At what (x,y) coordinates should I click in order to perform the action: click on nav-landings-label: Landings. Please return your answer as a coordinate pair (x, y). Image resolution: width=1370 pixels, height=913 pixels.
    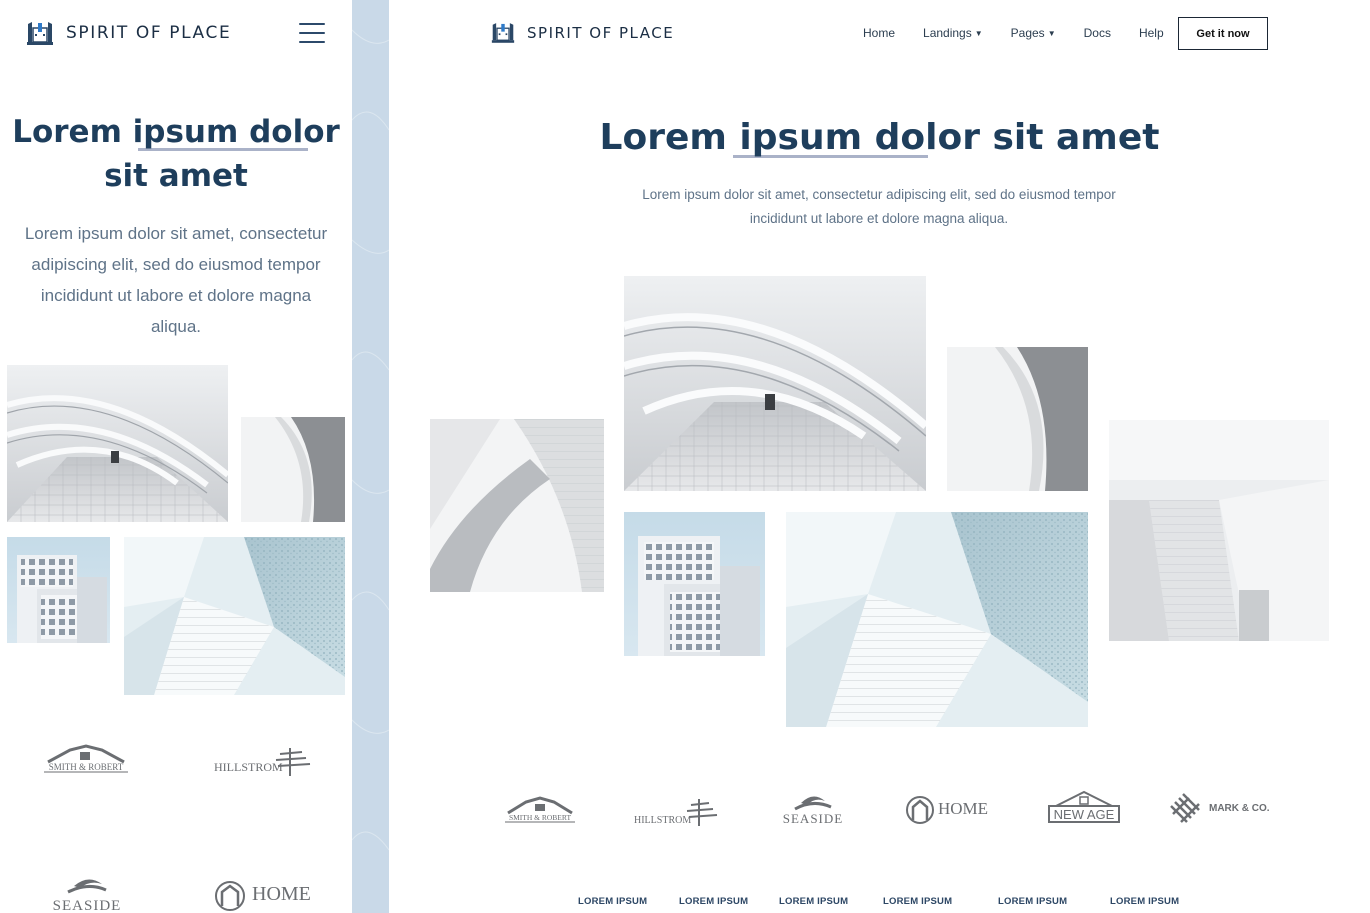
    Looking at the image, I should click on (947, 33).